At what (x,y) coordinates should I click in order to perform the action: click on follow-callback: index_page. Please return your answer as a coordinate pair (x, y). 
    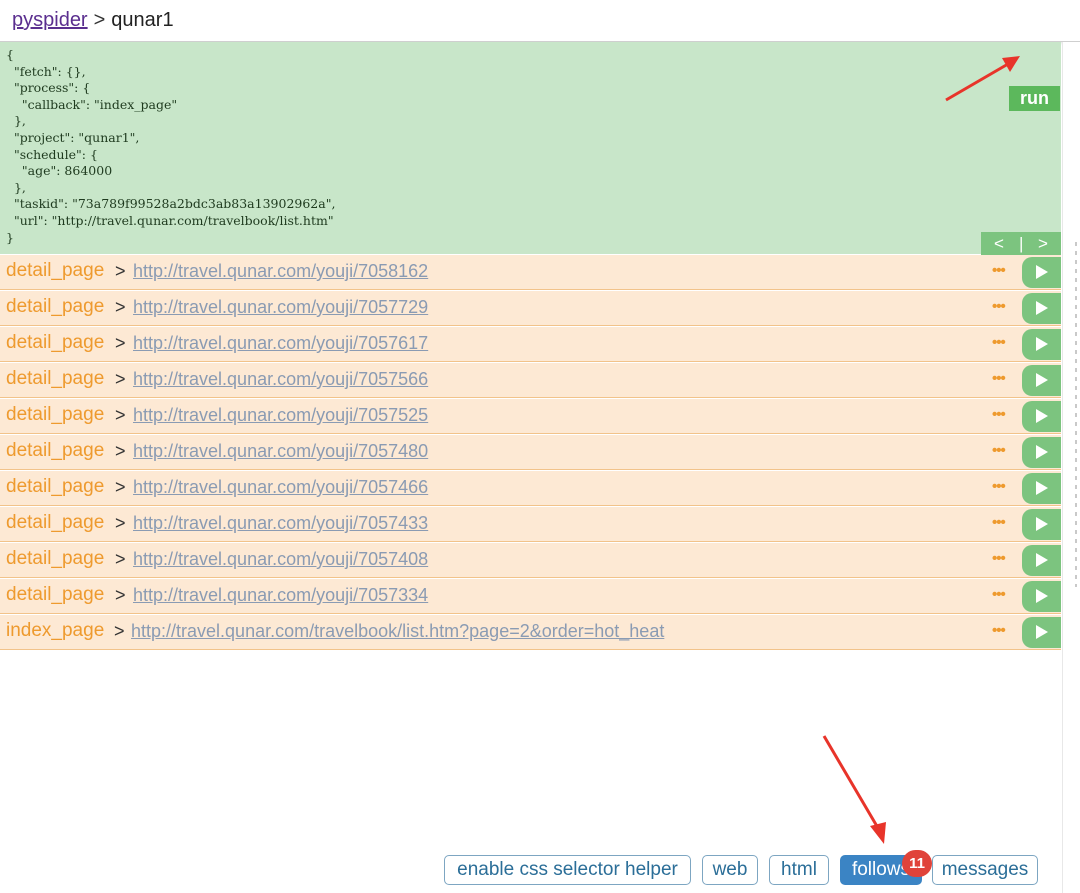
    Looking at the image, I should click on (55, 630).